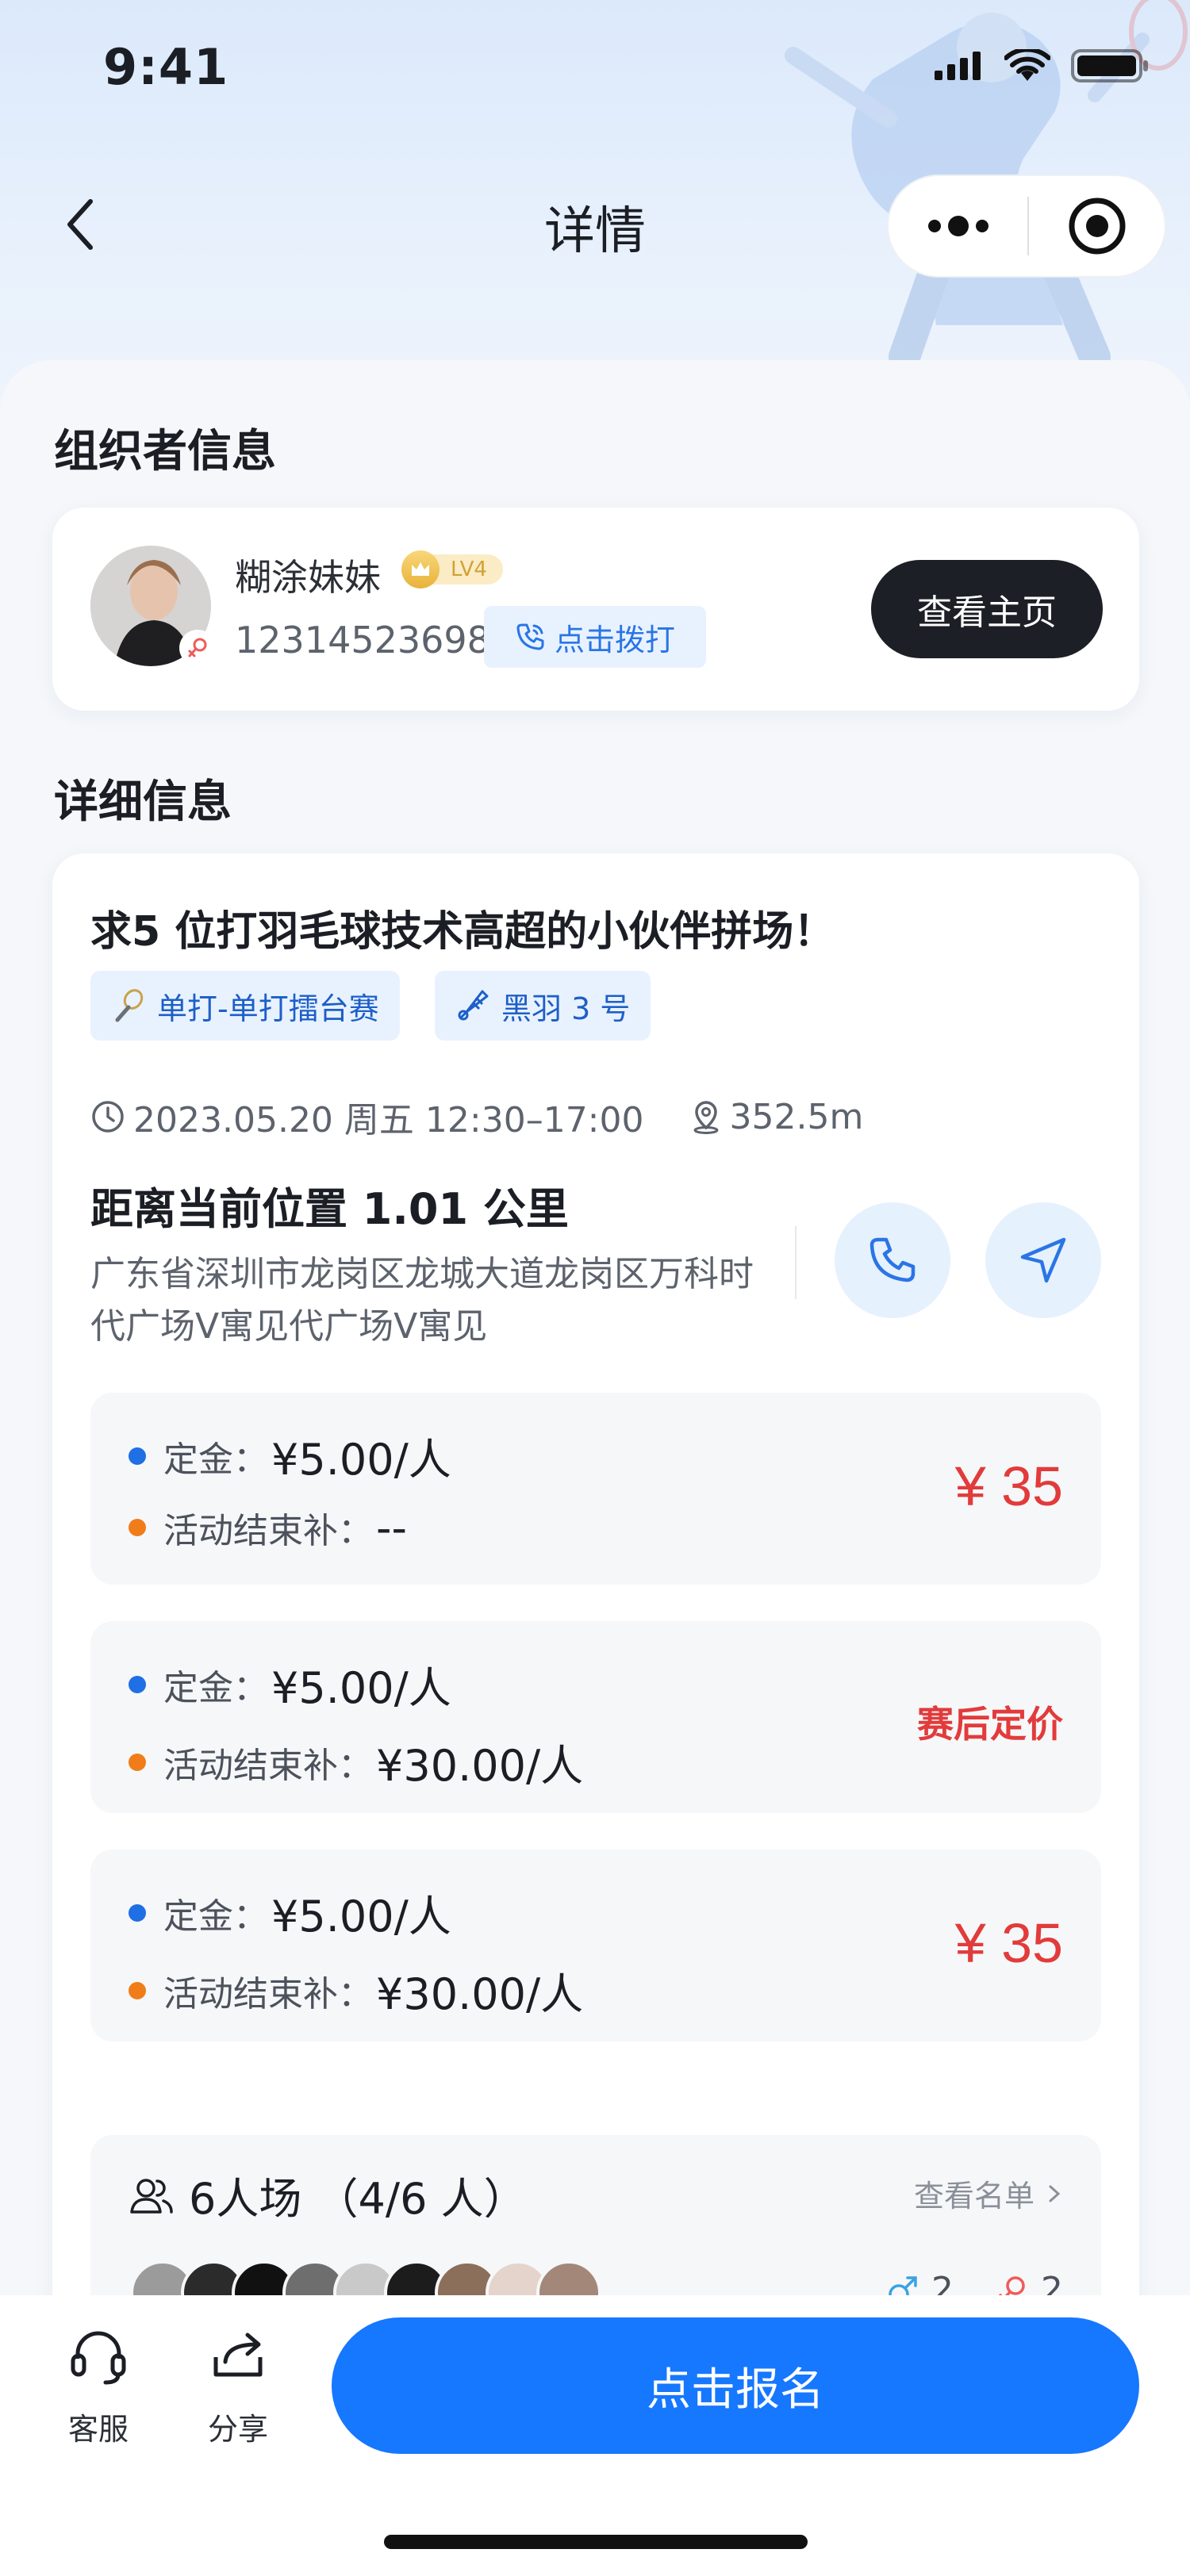 The width and height of the screenshot is (1190, 2576). Describe the element at coordinates (1109, 66) in the screenshot. I see `battery-icon` at that location.